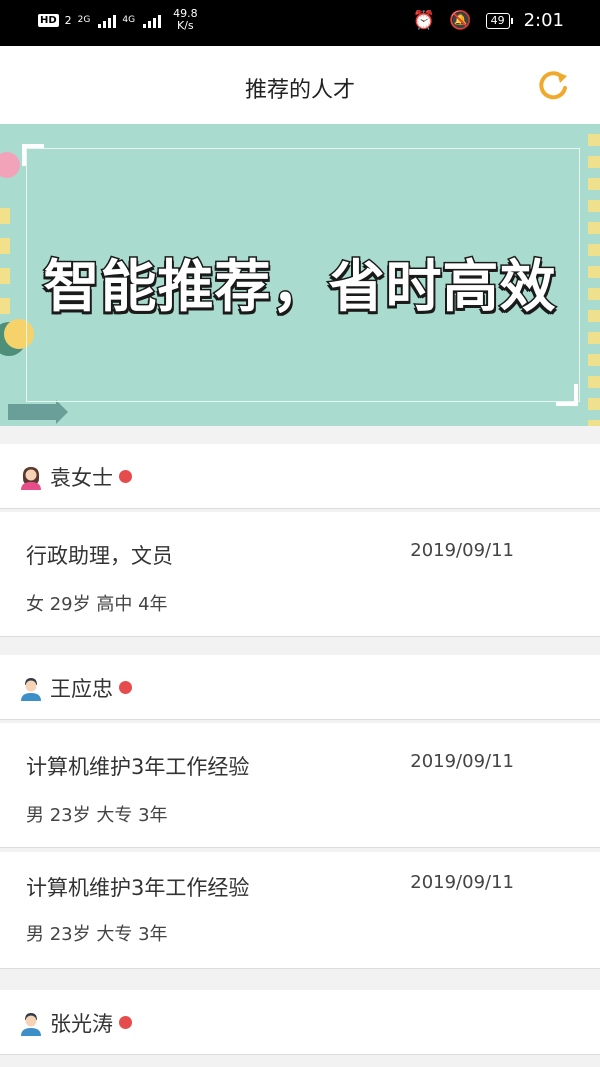  I want to click on network-label-2g: 2G, so click(84, 20).